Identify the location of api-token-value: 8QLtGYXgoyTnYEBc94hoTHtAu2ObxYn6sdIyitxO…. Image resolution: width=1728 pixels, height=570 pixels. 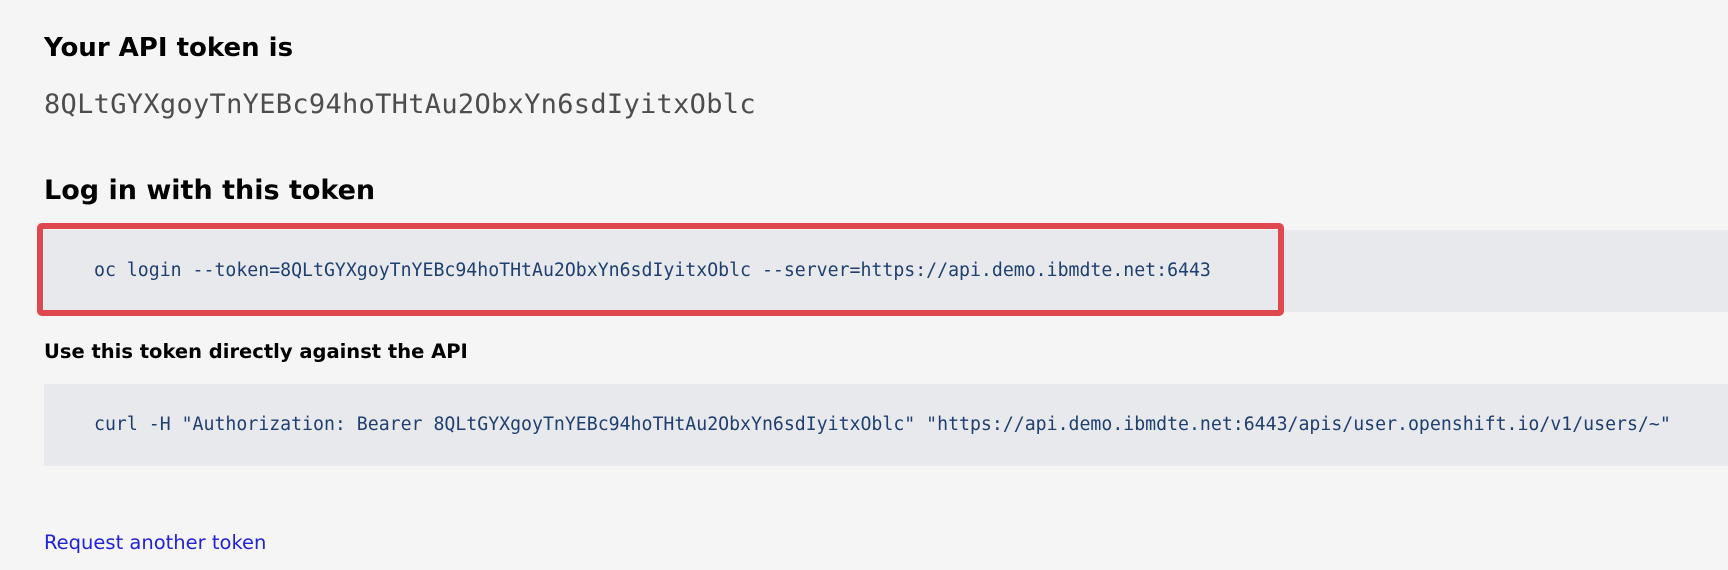
(400, 105).